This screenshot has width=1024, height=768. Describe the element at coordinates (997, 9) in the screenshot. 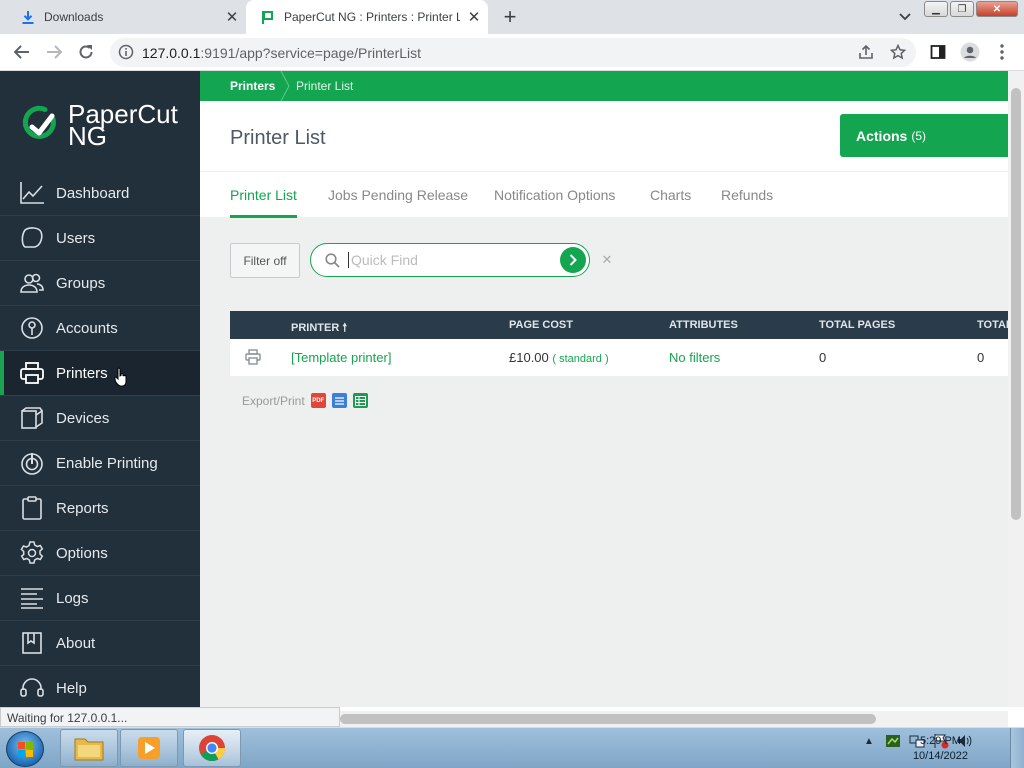

I see `window-close-icon: ✕` at that location.